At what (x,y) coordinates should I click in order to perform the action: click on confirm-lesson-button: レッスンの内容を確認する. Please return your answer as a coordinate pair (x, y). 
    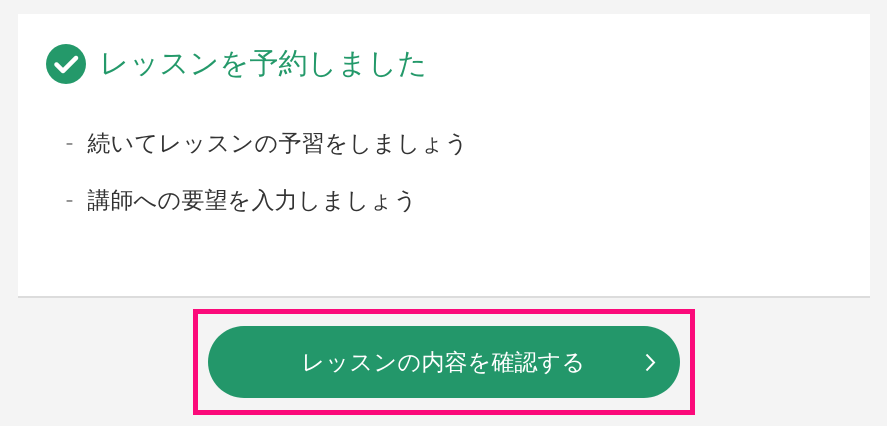
    Looking at the image, I should click on (444, 362).